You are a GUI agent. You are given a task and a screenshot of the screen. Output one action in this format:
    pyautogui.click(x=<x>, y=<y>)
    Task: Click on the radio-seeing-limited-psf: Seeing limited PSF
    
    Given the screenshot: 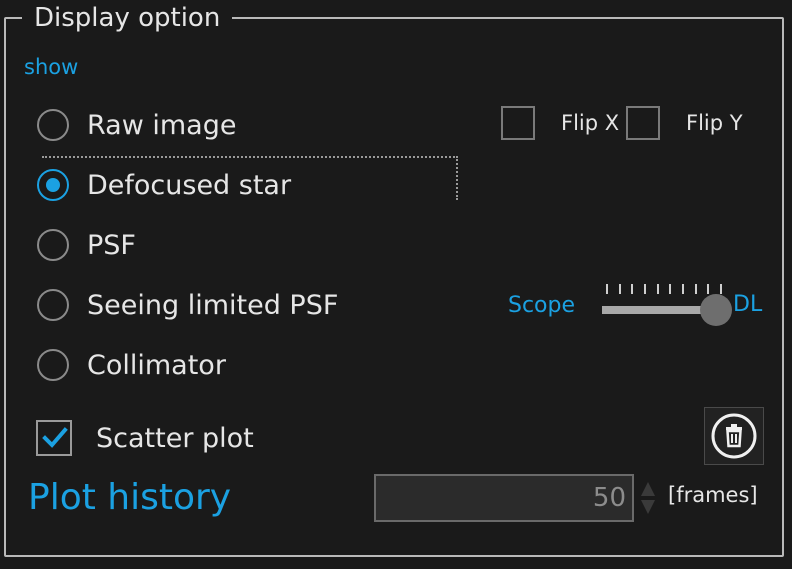 What is the action you would take?
    pyautogui.click(x=187, y=305)
    